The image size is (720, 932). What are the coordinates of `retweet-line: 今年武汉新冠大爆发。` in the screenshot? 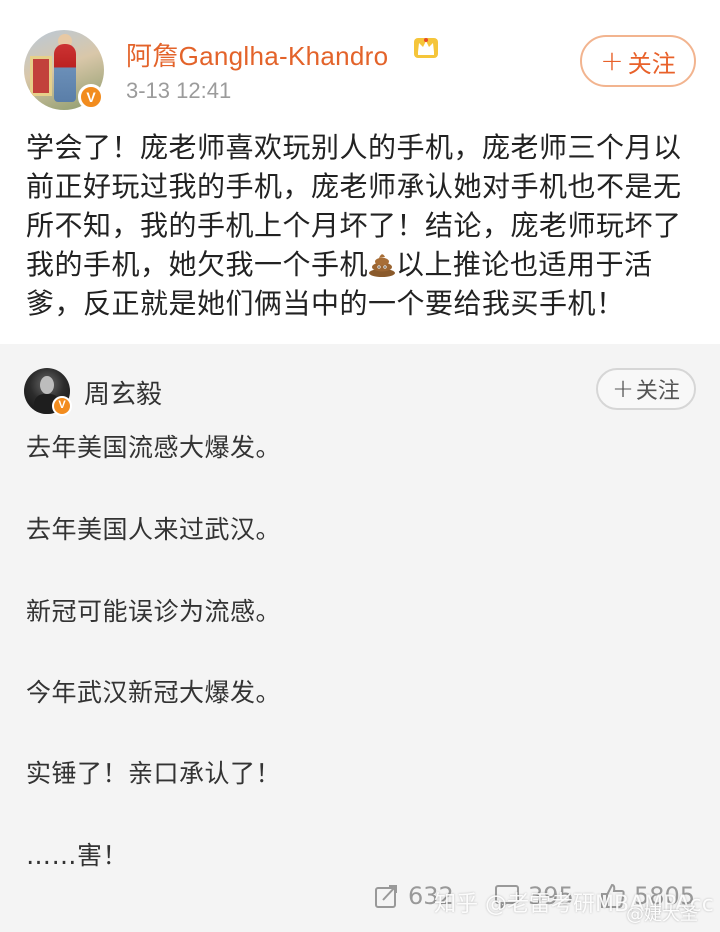 It's located at (154, 692).